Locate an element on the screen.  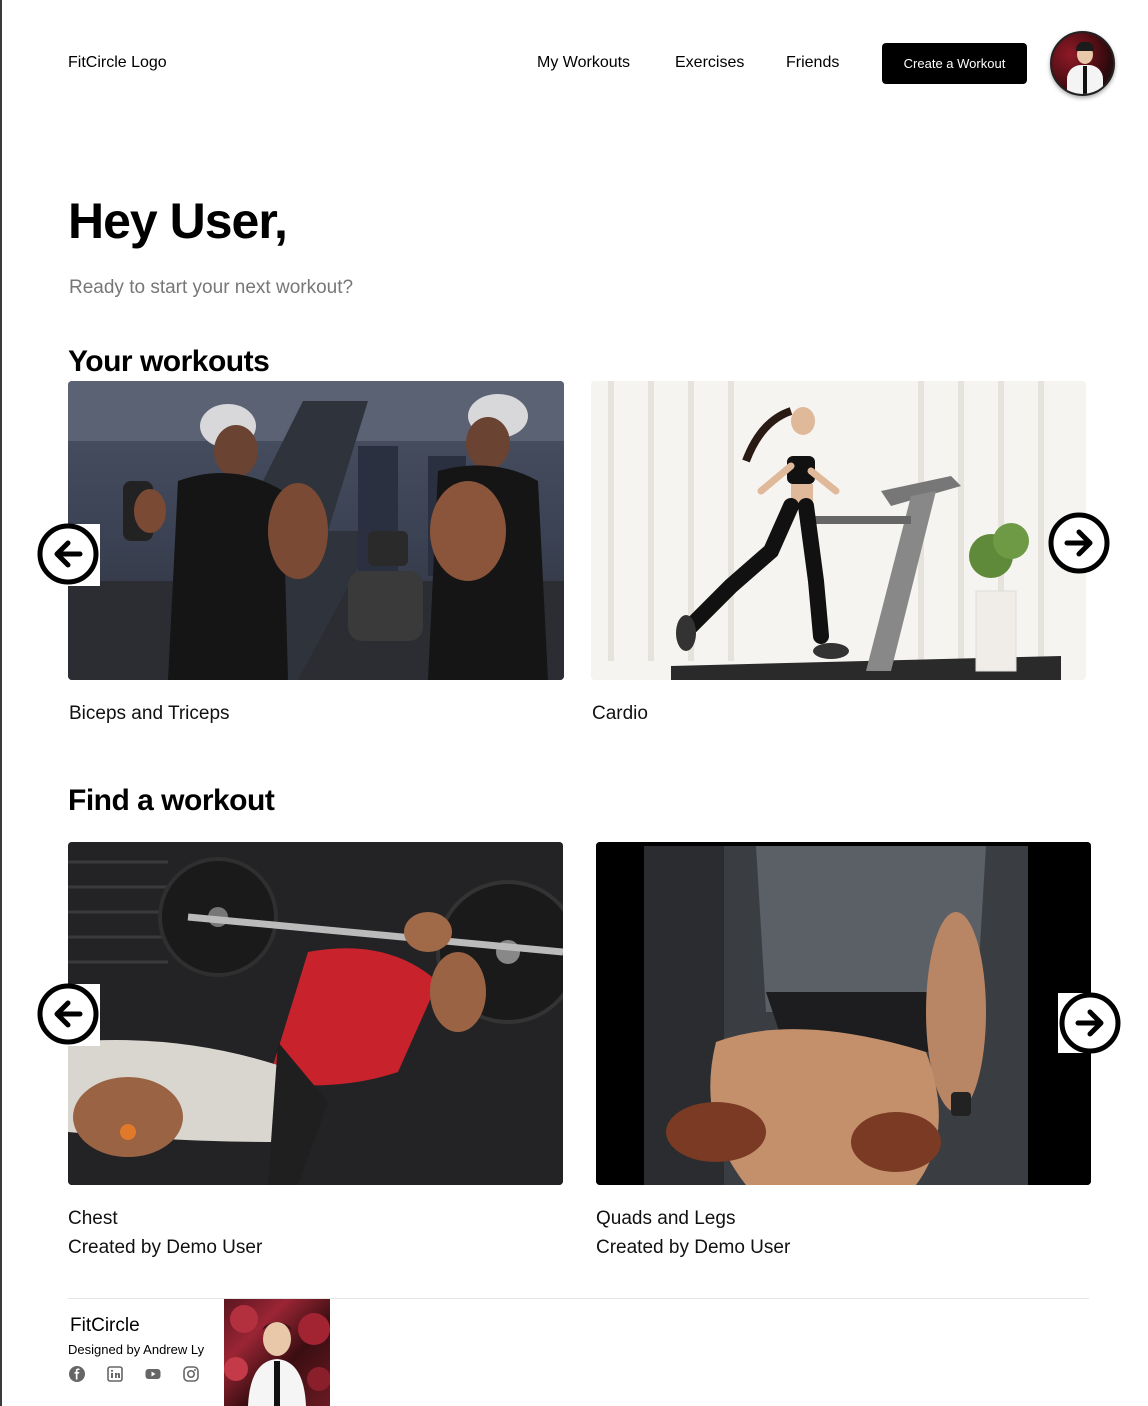
your-workouts-prev-button is located at coordinates (68, 554).